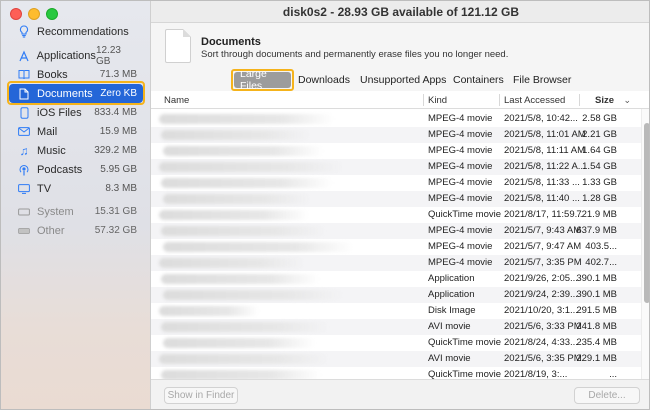  I want to click on sidebar-item-documents: Documents Zero KB, so click(76, 93).